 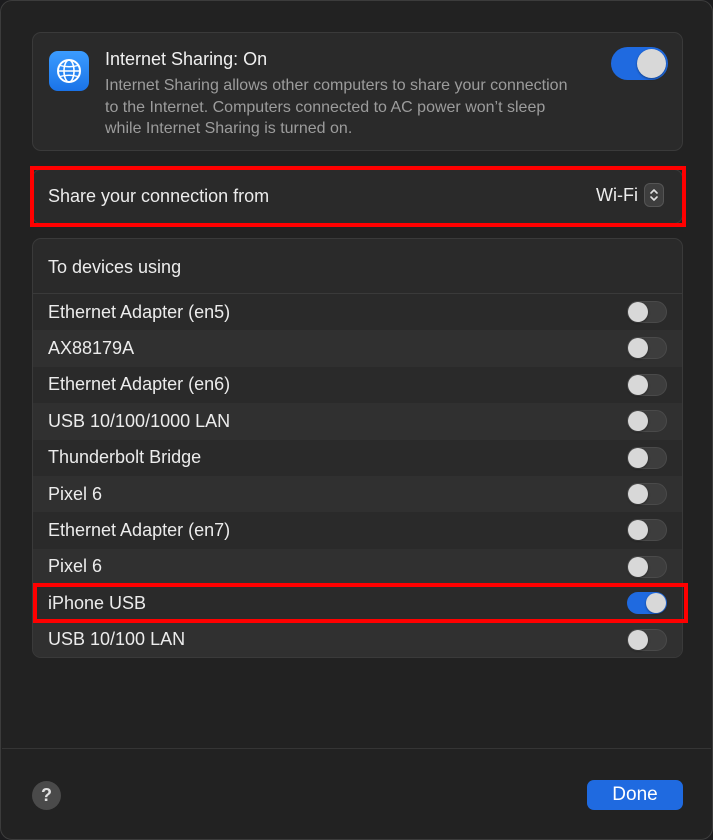 I want to click on device-row: Ethernet Adapter (en6), so click(x=357, y=385).